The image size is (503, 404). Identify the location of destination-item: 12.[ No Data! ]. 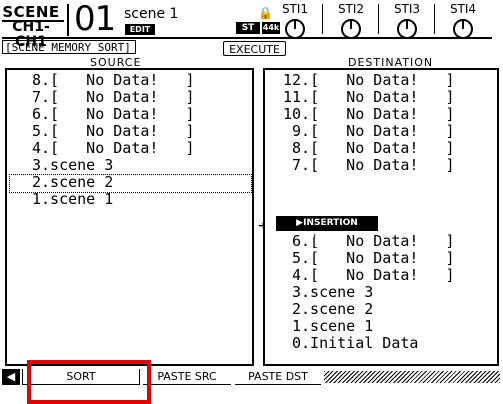
(369, 80).